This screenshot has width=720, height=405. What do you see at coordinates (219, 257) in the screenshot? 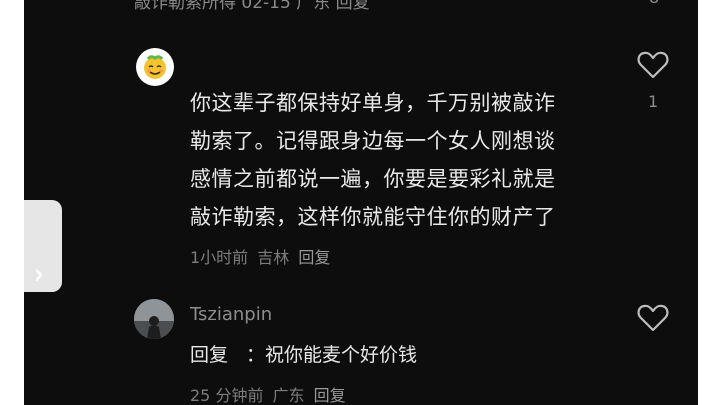
I see `comment-time: 1小时前` at bounding box center [219, 257].